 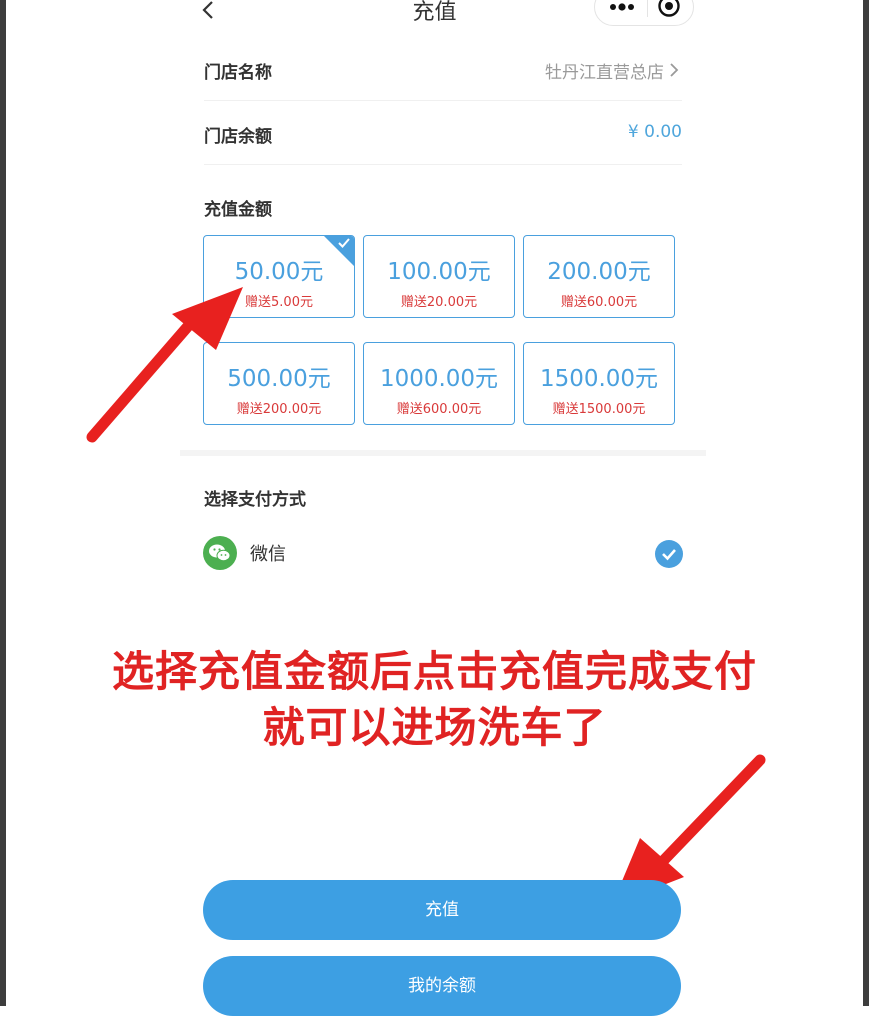 What do you see at coordinates (439, 379) in the screenshot?
I see `amount-value: 1000.00元` at bounding box center [439, 379].